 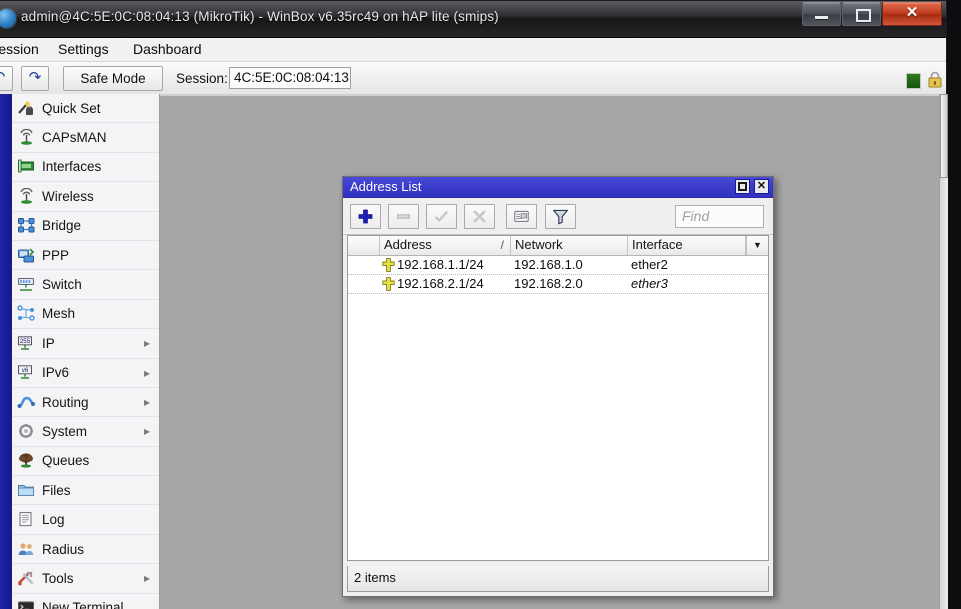 What do you see at coordinates (290, 78) in the screenshot?
I see `session-field: 4C:5E:0C:08:04:13` at bounding box center [290, 78].